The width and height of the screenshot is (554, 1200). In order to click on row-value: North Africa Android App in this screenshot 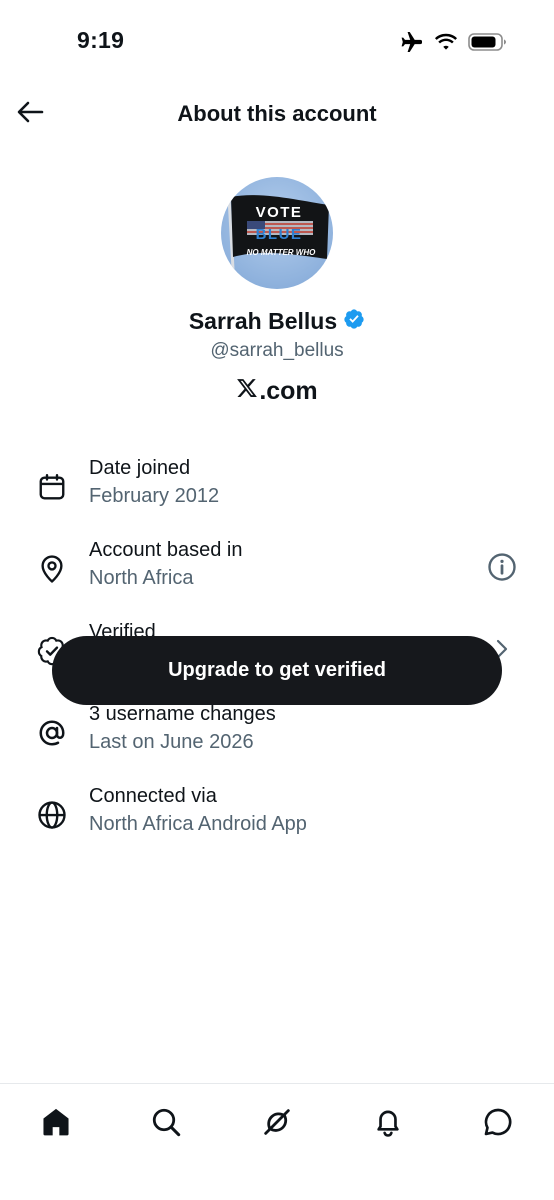, I will do `click(198, 824)`.